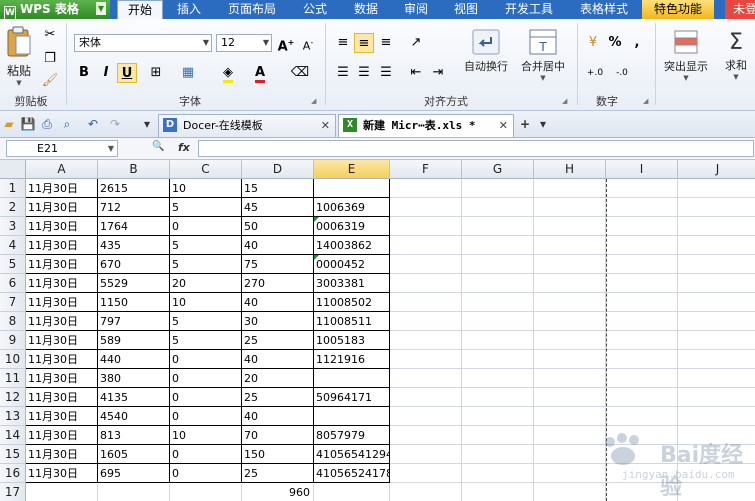 This screenshot has height=501, width=755. What do you see at coordinates (595, 73) in the screenshot?
I see `increase-decimal-button: +.0` at bounding box center [595, 73].